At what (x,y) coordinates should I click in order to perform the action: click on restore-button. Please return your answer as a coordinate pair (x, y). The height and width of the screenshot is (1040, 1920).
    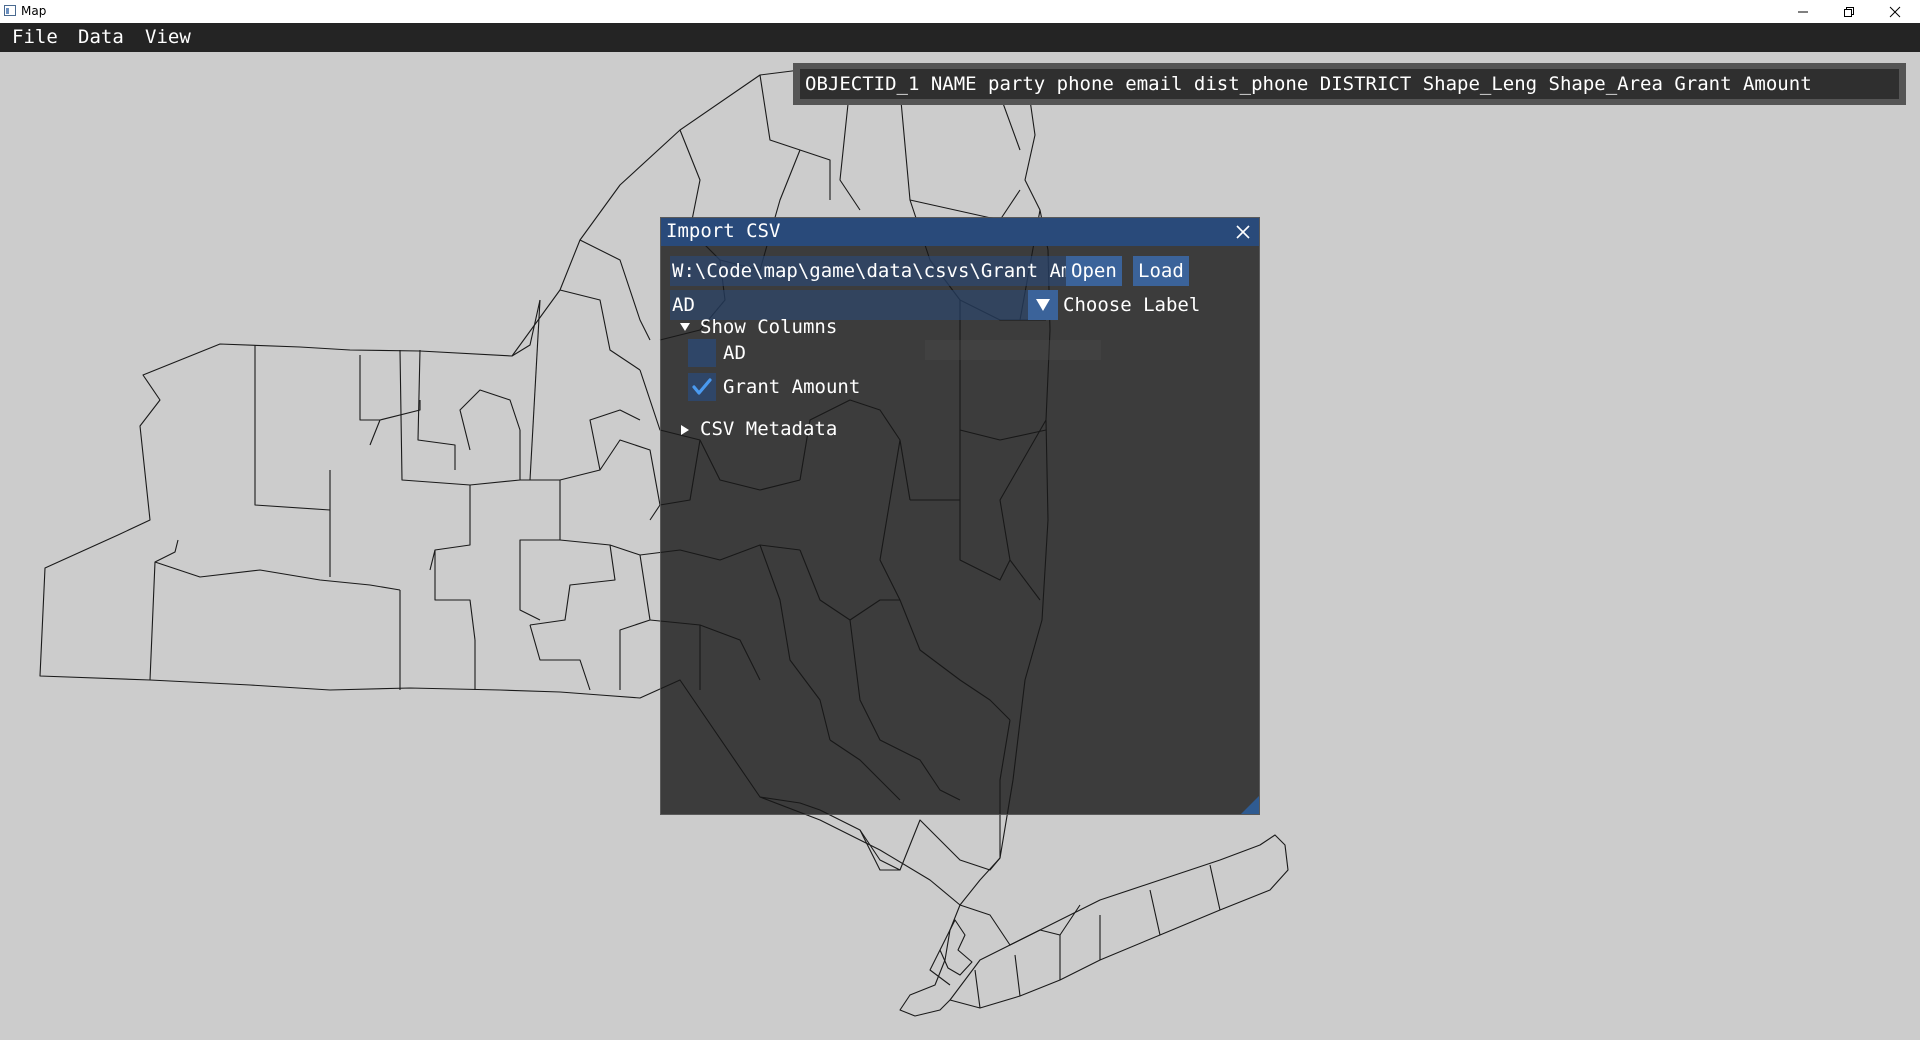
    Looking at the image, I should click on (1849, 11).